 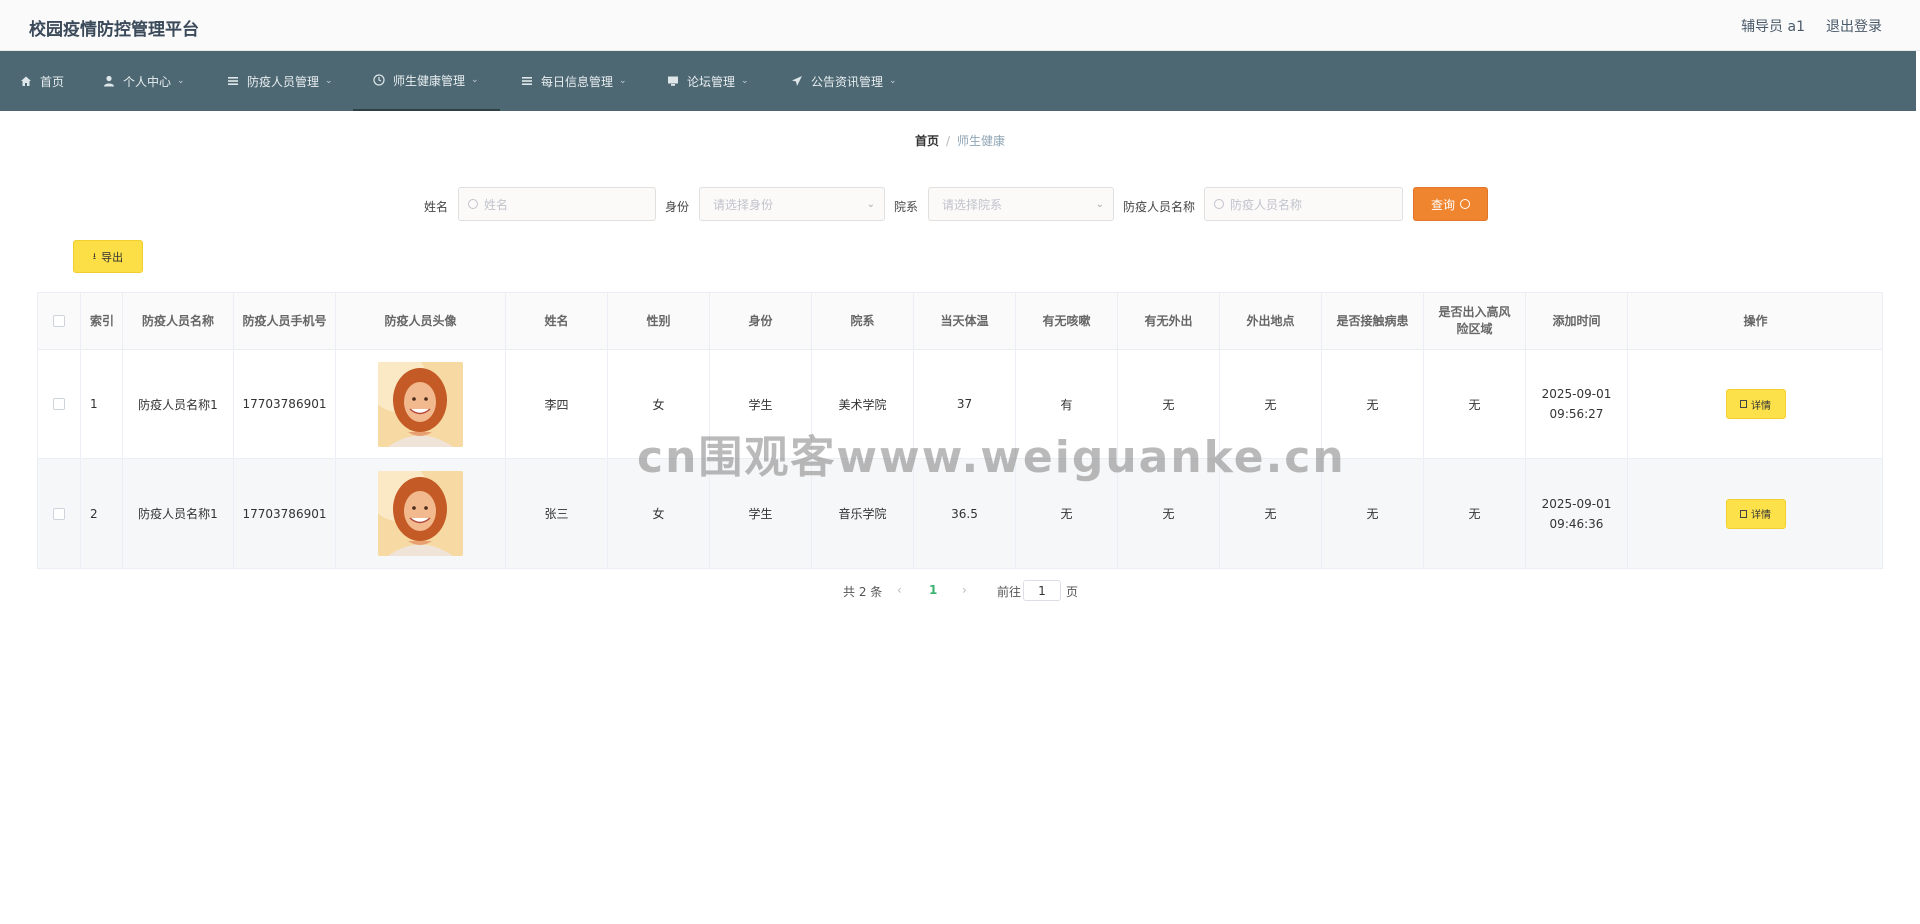 What do you see at coordinates (114, 30) in the screenshot?
I see `app-title: 校园疫情防控管理平台` at bounding box center [114, 30].